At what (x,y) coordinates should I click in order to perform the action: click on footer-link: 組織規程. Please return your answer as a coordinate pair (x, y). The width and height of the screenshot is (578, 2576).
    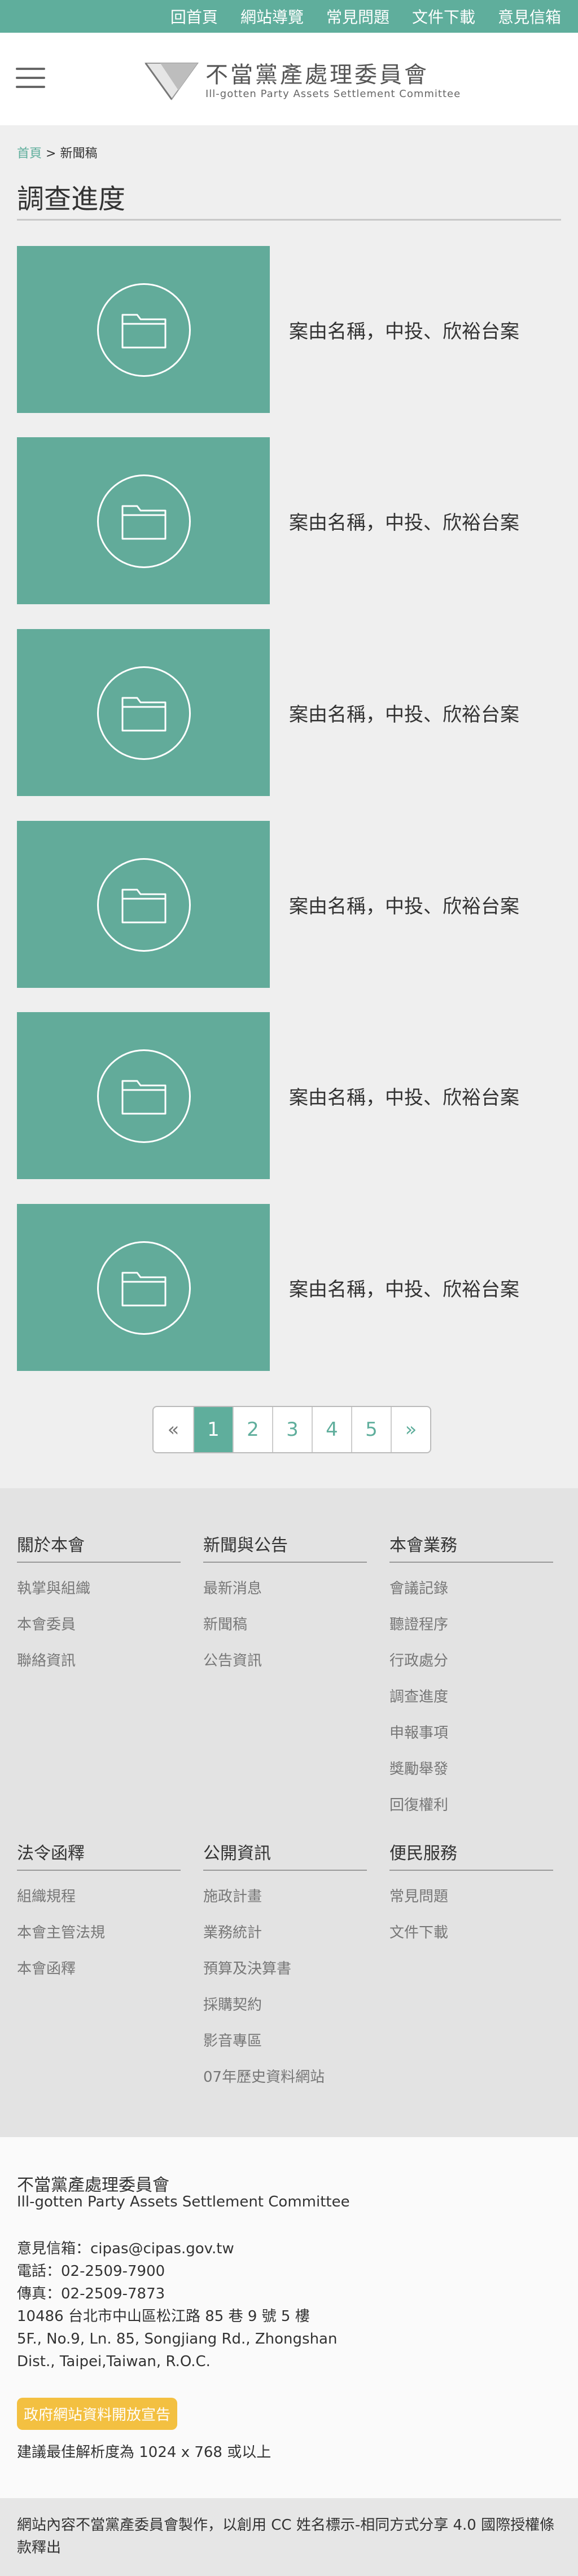
    Looking at the image, I should click on (99, 1897).